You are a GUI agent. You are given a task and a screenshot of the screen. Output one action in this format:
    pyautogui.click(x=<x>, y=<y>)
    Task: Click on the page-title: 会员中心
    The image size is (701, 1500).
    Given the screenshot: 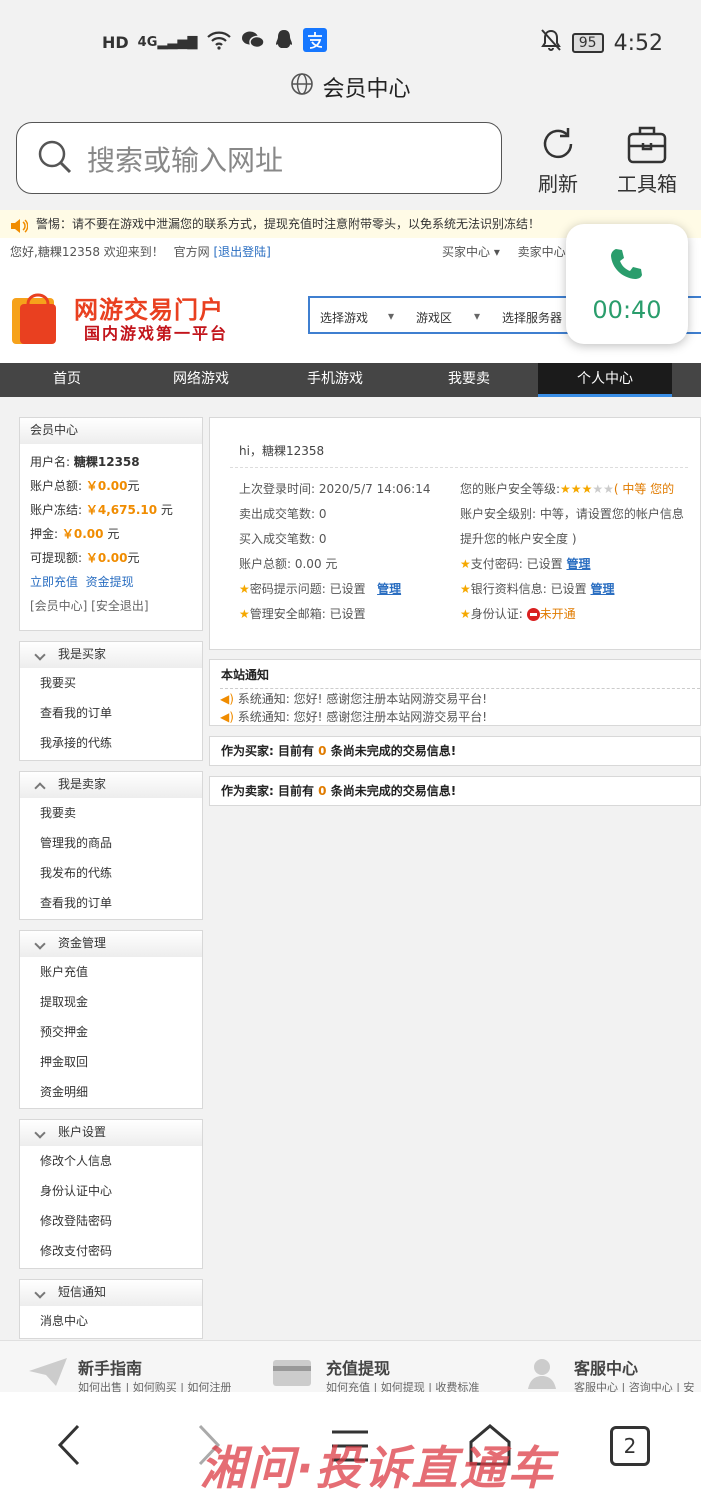 What is the action you would take?
    pyautogui.click(x=366, y=89)
    